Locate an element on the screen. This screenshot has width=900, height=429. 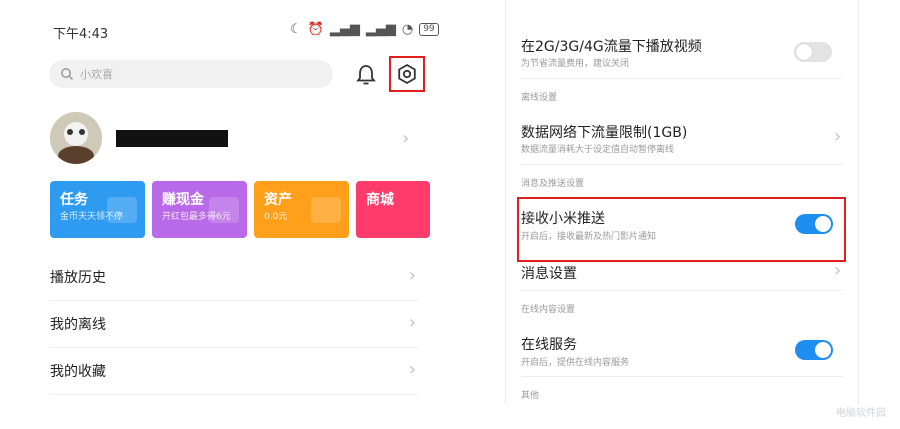
section-header: 其他 is located at coordinates (530, 396).